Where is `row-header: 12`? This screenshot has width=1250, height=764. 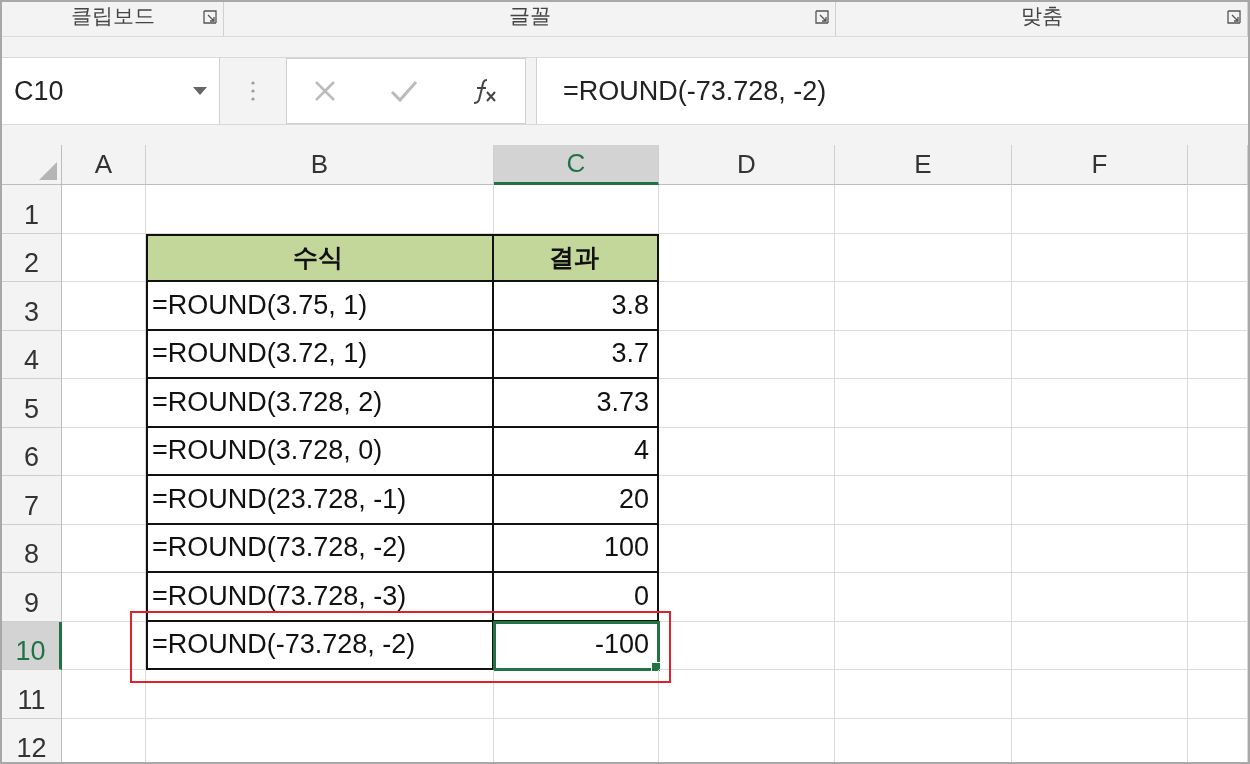 row-header: 12 is located at coordinates (32, 740).